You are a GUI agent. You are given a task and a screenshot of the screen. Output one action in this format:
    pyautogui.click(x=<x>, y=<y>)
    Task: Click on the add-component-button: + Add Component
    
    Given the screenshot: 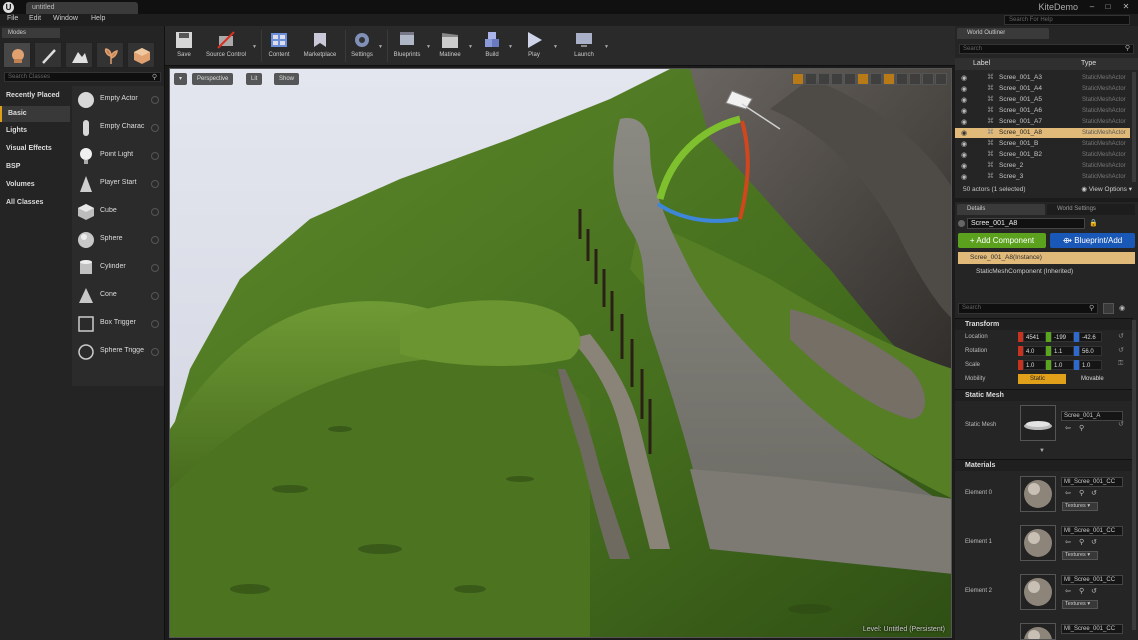 What is the action you would take?
    pyautogui.click(x=1002, y=240)
    